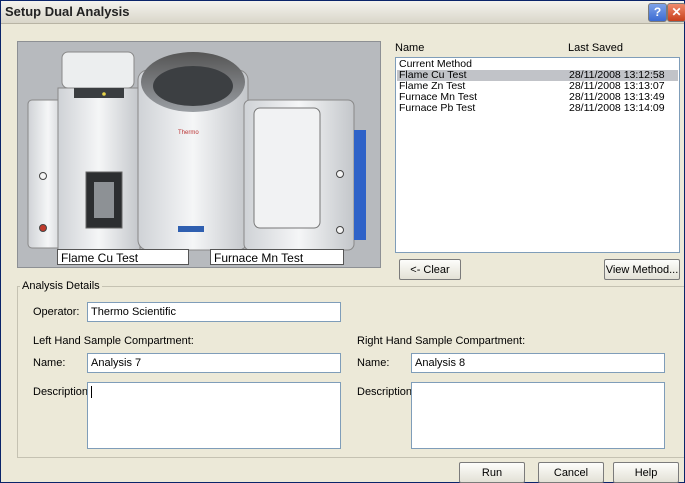 Image resolution: width=685 pixels, height=483 pixels. Describe the element at coordinates (409, 48) in the screenshot. I see `column-header-name: Name` at that location.